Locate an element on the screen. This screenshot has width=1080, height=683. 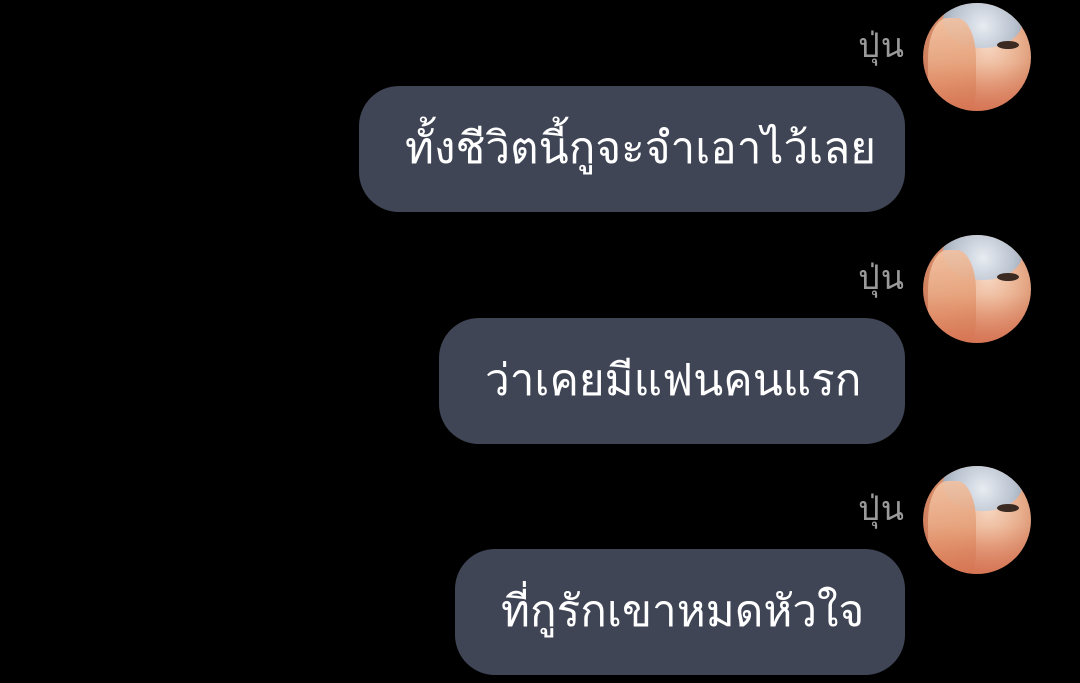
message-bubble: ที่กูรักเขาหมดหัวใจ is located at coordinates (680, 612).